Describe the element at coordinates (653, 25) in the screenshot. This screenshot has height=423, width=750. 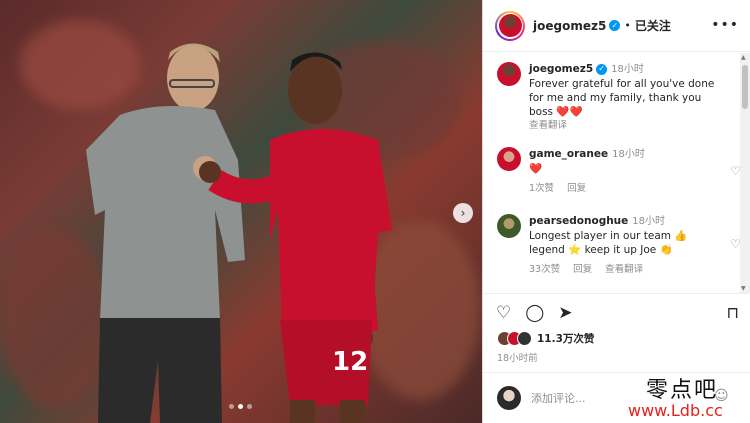
I see `follow-status-button: 已关注` at that location.